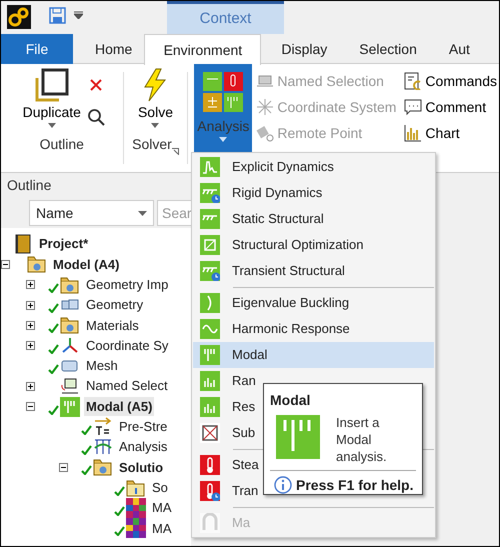  Describe the element at coordinates (152, 144) in the screenshot. I see `group-label: Solver` at that location.